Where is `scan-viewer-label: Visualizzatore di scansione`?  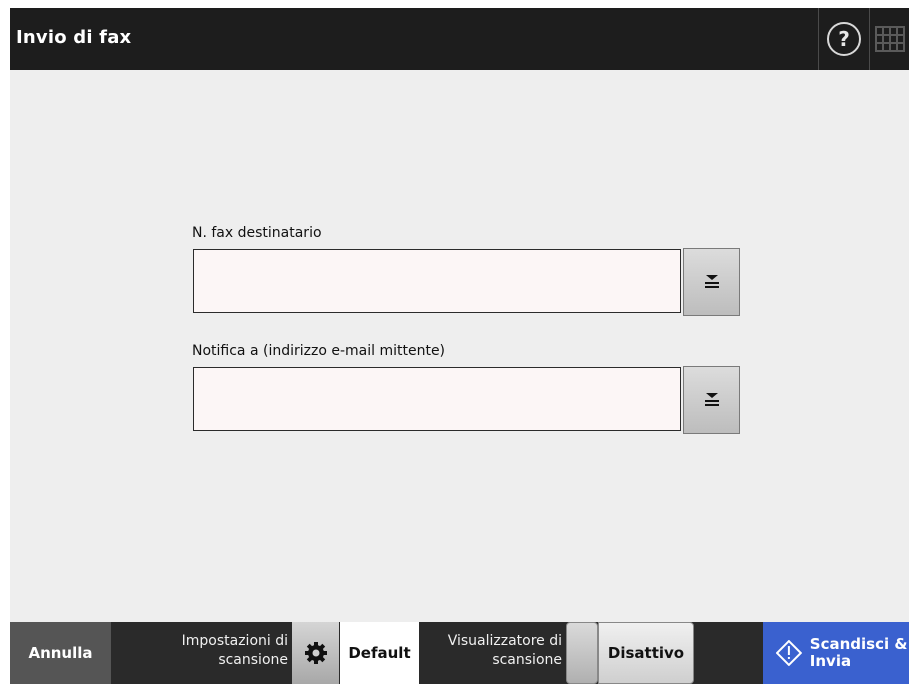 scan-viewer-label: Visualizzatore di scansione is located at coordinates (492, 651).